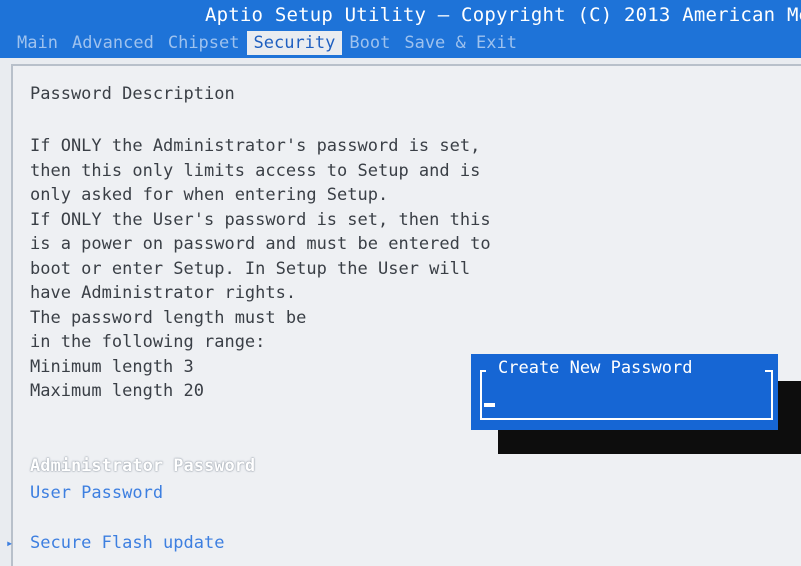 The height and width of the screenshot is (566, 801). I want to click on tab-main: Main, so click(37, 43).